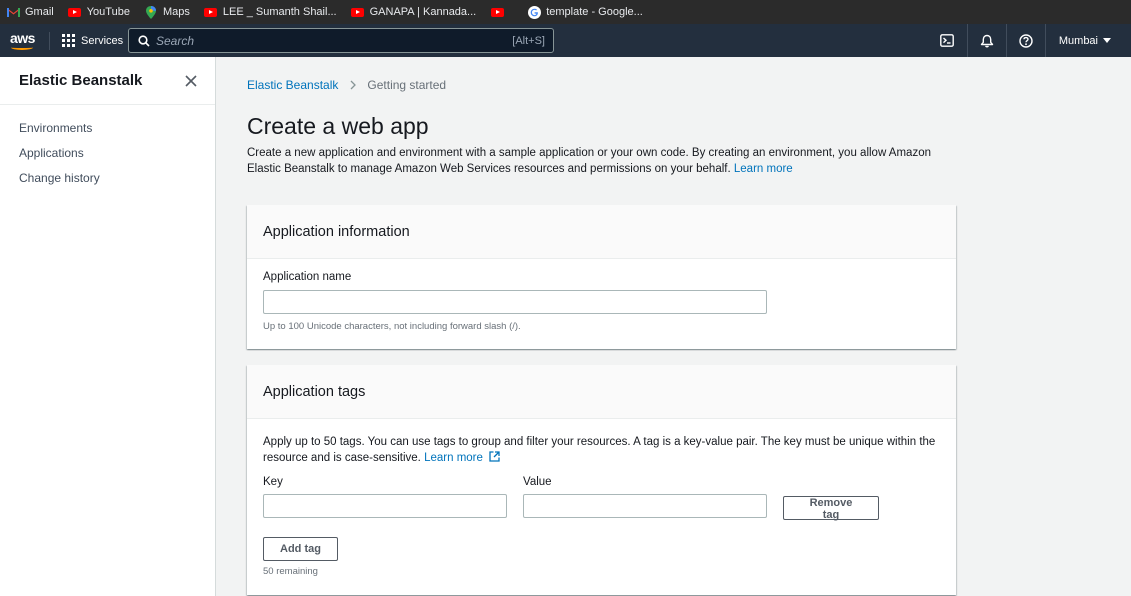 The height and width of the screenshot is (596, 1131). I want to click on sidebar-item-applications: Applications, so click(107, 154).